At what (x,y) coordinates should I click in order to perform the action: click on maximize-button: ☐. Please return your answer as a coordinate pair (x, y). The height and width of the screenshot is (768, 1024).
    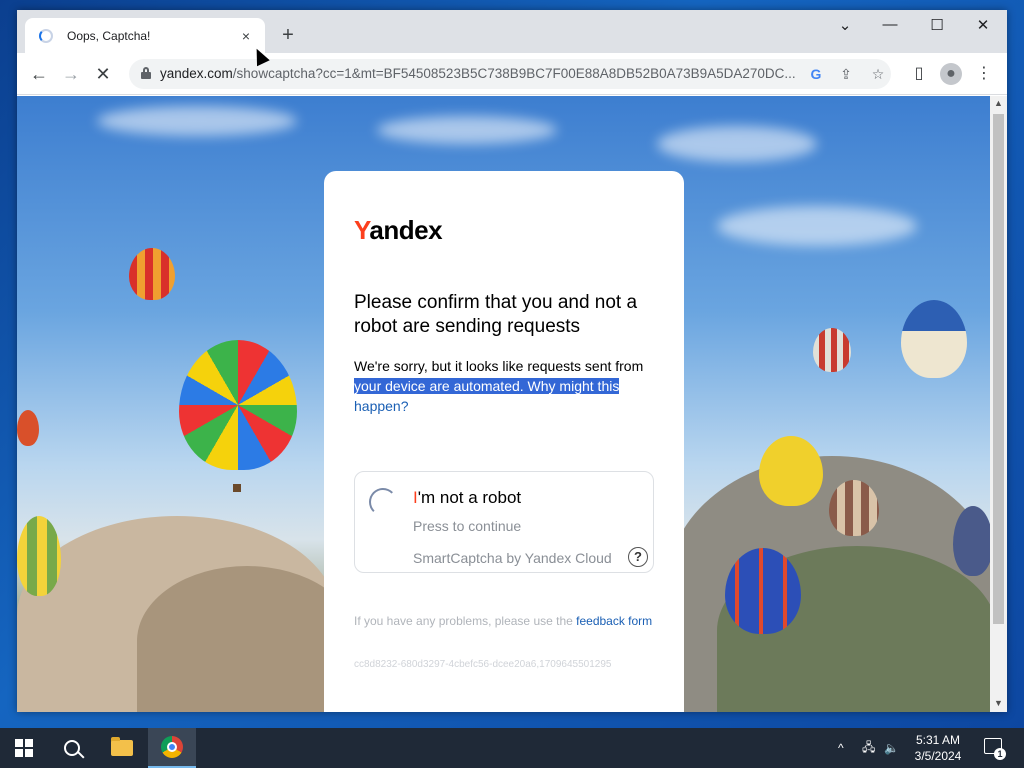
    Looking at the image, I should click on (937, 25).